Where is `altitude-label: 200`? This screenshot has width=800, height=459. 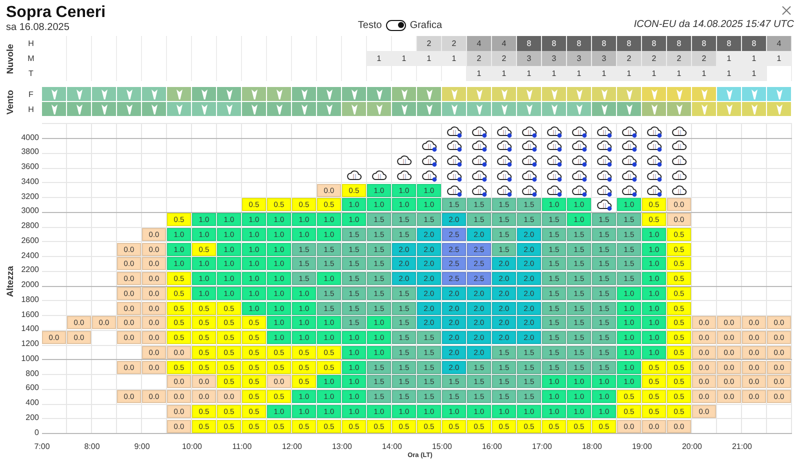 altitude-label: 200 is located at coordinates (32, 418).